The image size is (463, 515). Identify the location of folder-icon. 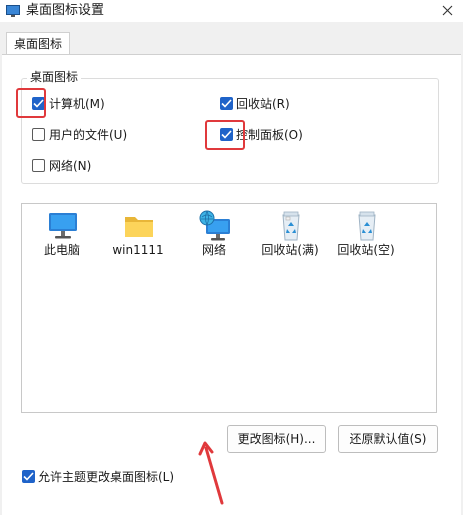
(139, 227).